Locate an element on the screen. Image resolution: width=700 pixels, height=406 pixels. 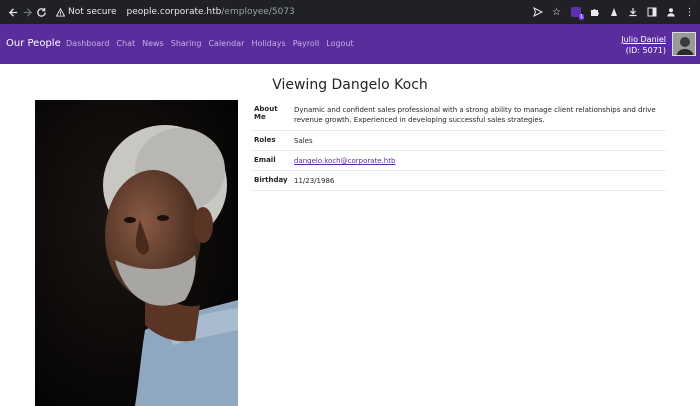
url-host: people.corporate.htb is located at coordinates (174, 12).